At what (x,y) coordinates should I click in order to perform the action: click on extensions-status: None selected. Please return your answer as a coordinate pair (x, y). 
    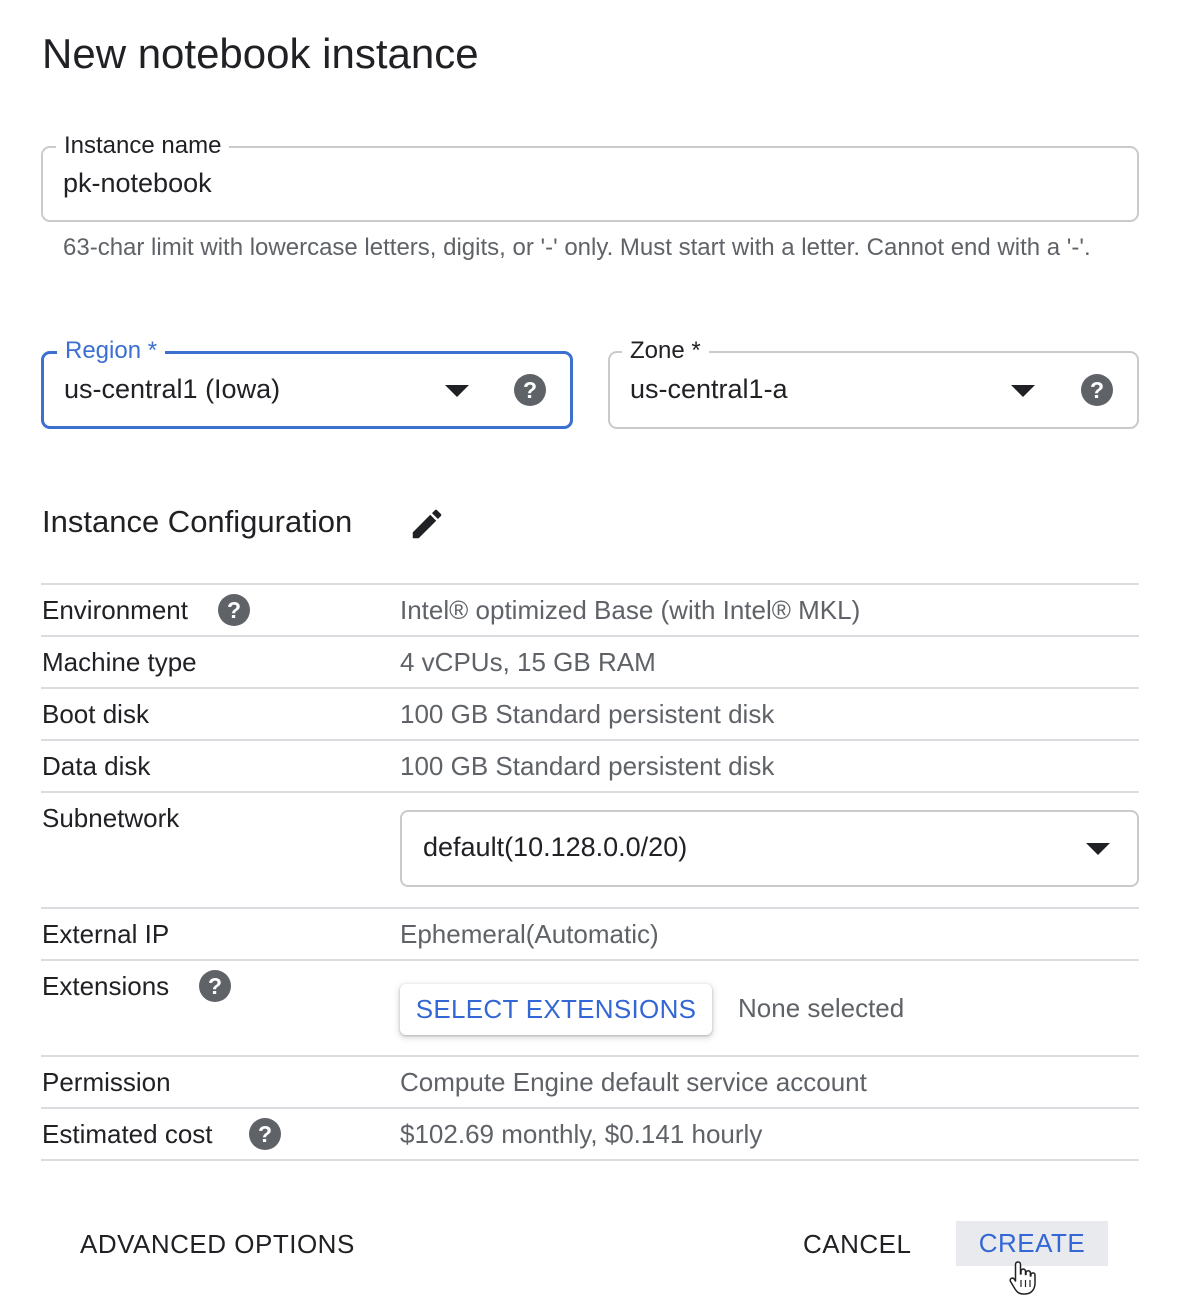
    Looking at the image, I should click on (821, 1008).